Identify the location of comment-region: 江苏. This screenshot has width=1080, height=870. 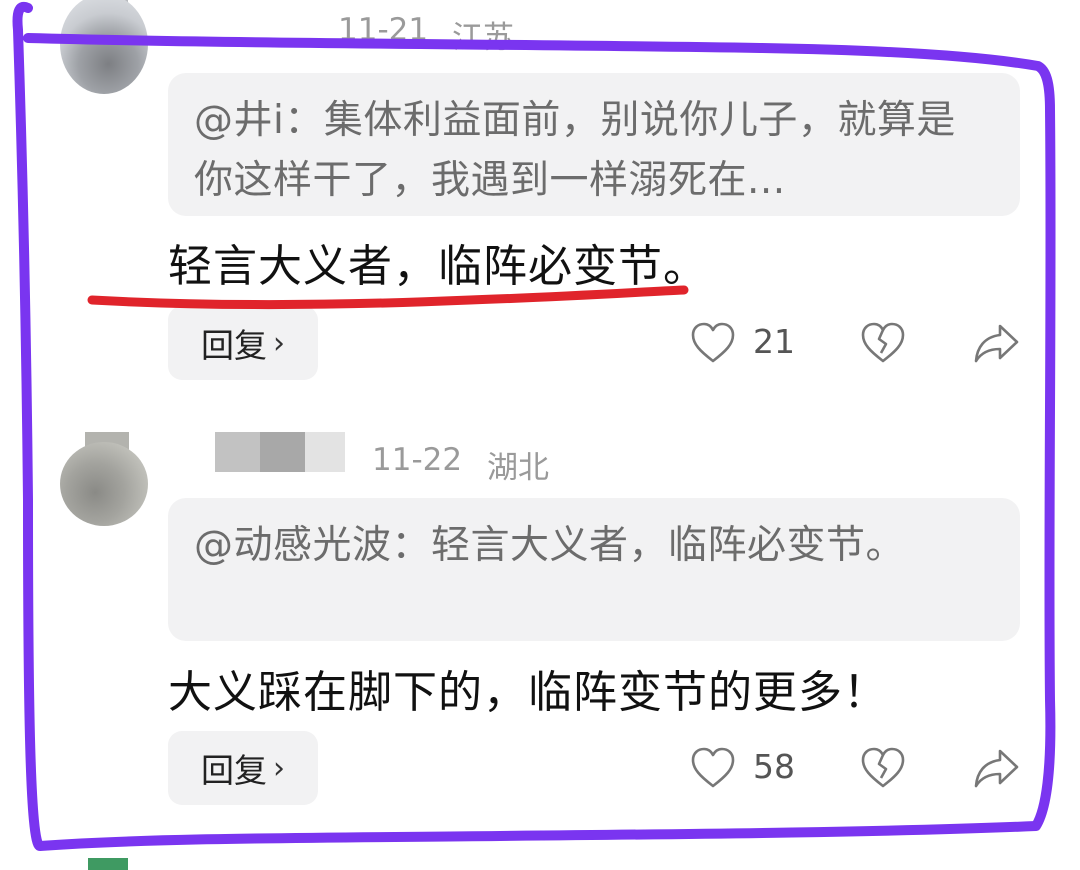
(483, 38).